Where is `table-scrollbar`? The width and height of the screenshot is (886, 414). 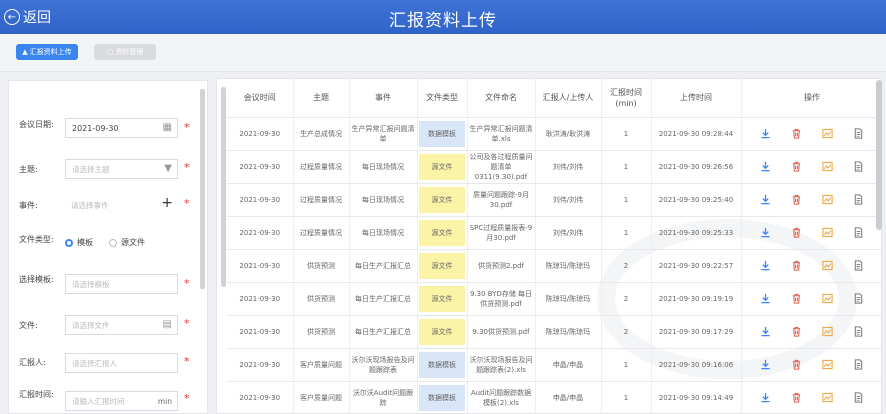
table-scrollbar is located at coordinates (223, 187).